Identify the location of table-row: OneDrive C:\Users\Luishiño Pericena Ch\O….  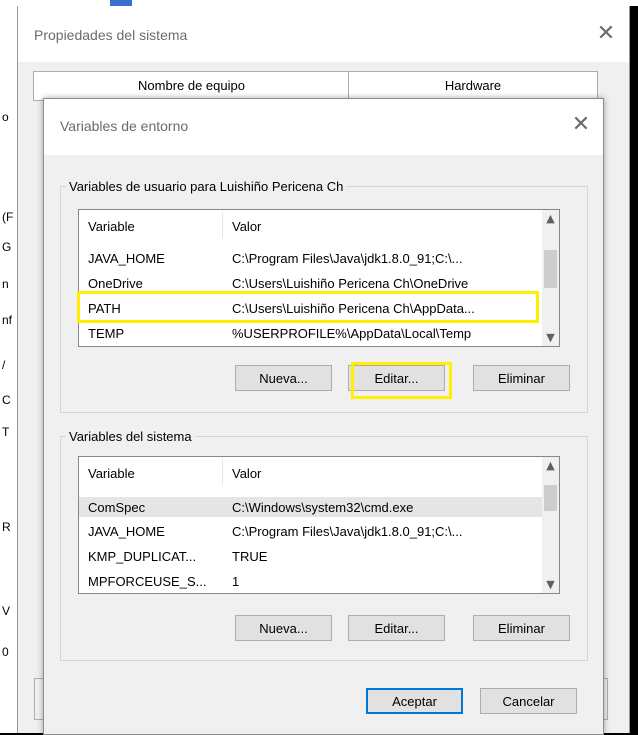
(310, 283).